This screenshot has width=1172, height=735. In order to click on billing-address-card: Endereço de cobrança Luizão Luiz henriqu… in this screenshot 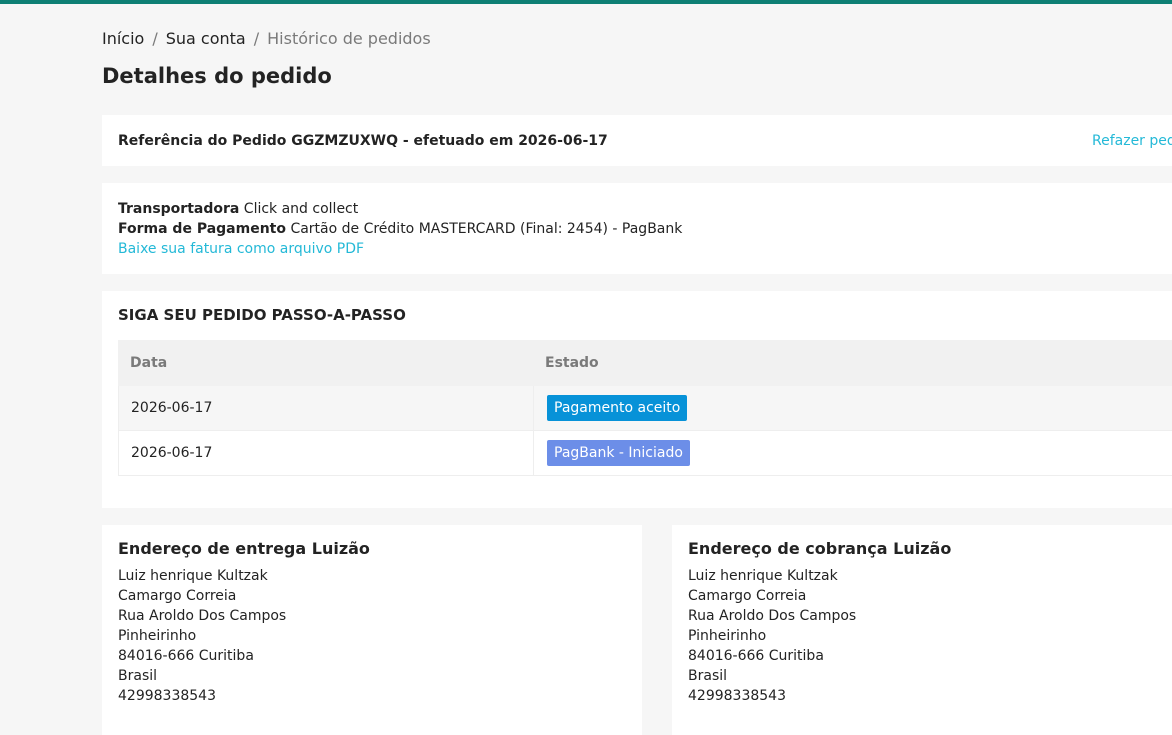, I will do `click(922, 630)`.